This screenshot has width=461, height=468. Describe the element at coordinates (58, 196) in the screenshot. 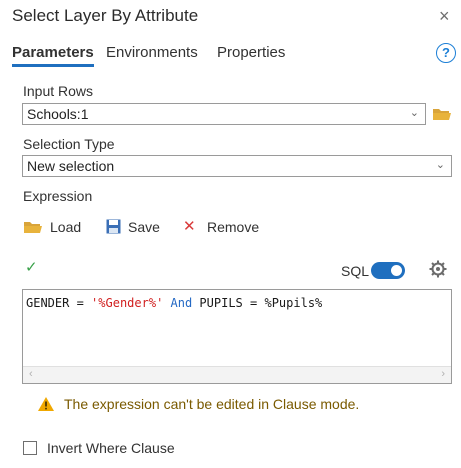

I see `expression-label: Expression` at that location.